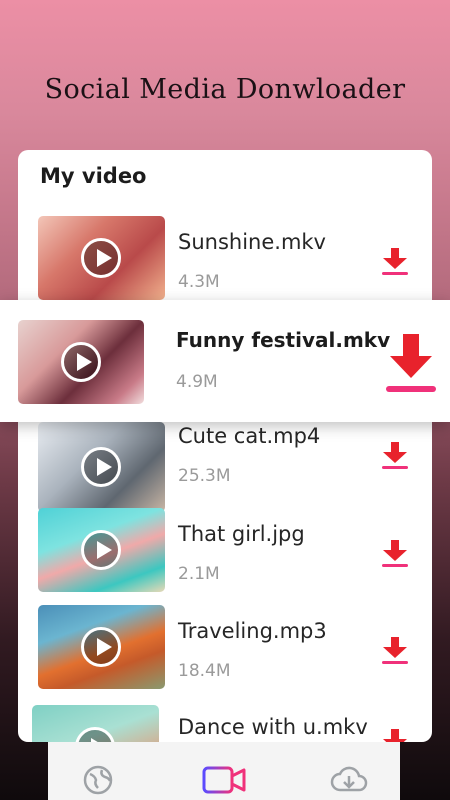 This screenshot has width=450, height=800. I want to click on file-name: Dance with u.mkv, so click(273, 727).